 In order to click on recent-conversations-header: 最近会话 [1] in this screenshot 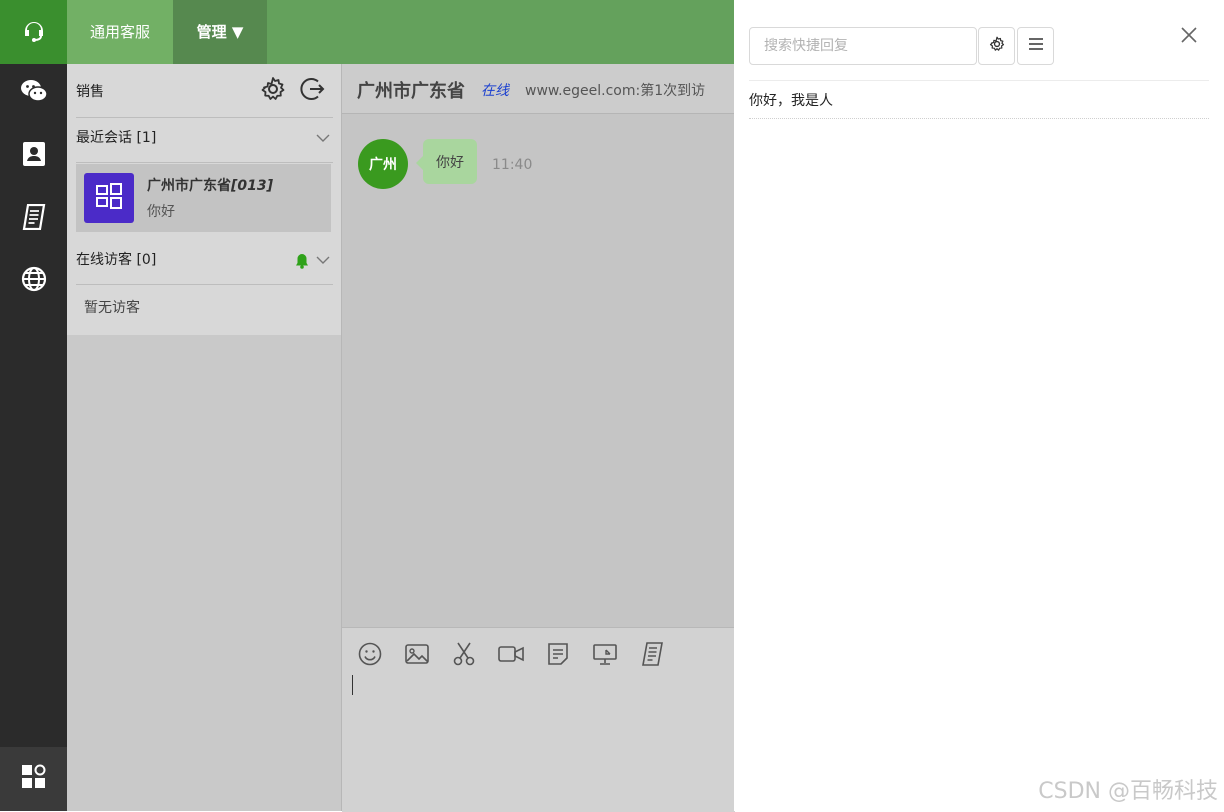, I will do `click(204, 140)`.